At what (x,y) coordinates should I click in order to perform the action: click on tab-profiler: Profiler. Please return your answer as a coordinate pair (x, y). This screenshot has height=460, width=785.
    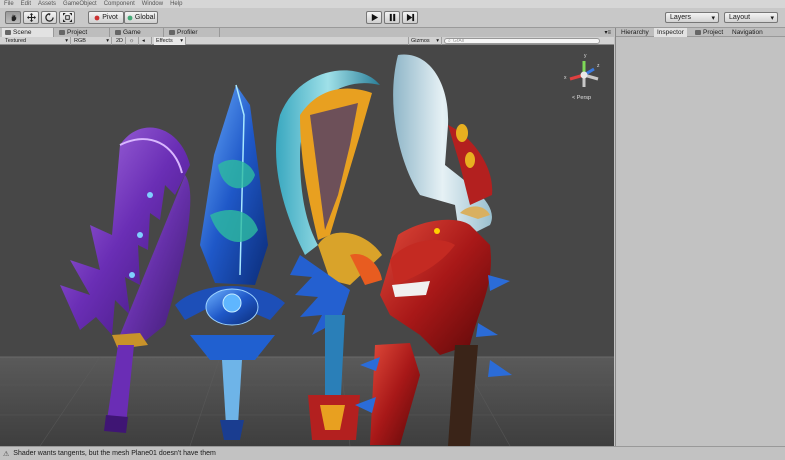
    Looking at the image, I should click on (193, 32).